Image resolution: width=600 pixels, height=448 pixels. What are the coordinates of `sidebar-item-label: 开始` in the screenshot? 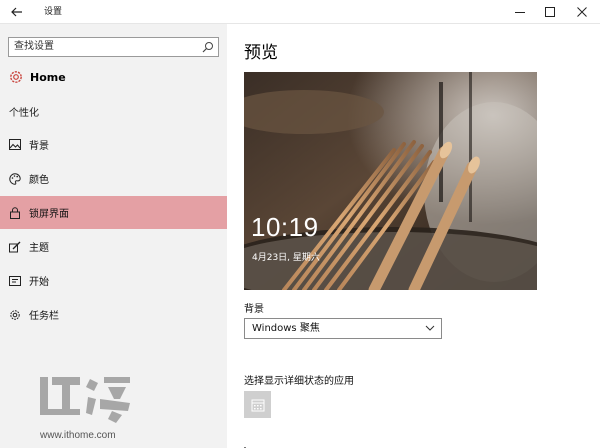 It's located at (39, 282).